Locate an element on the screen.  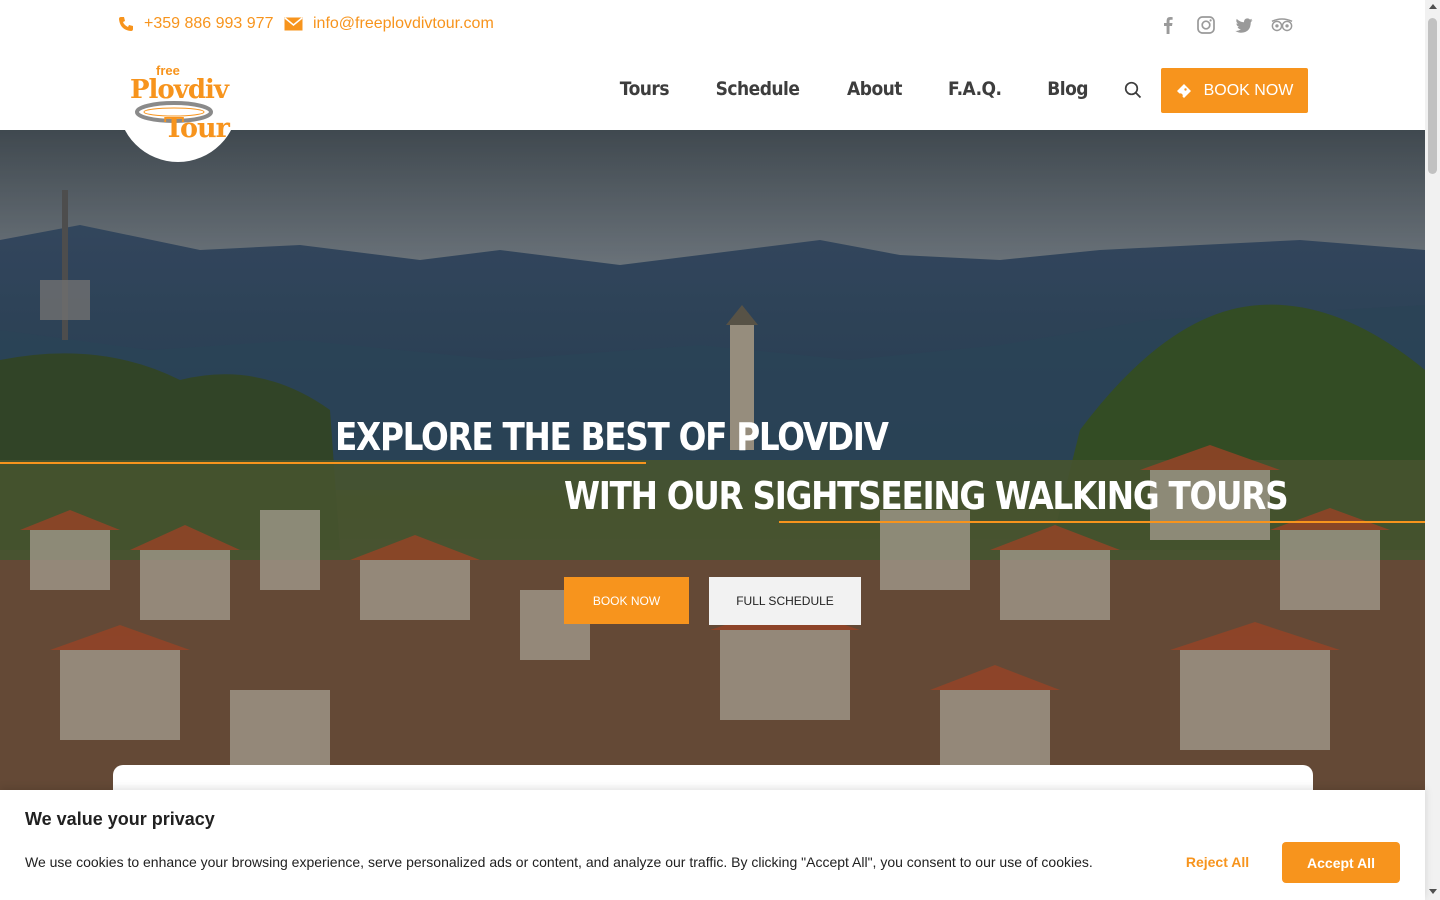
site-logo: free Plovdiv Tour is located at coordinates (178, 108).